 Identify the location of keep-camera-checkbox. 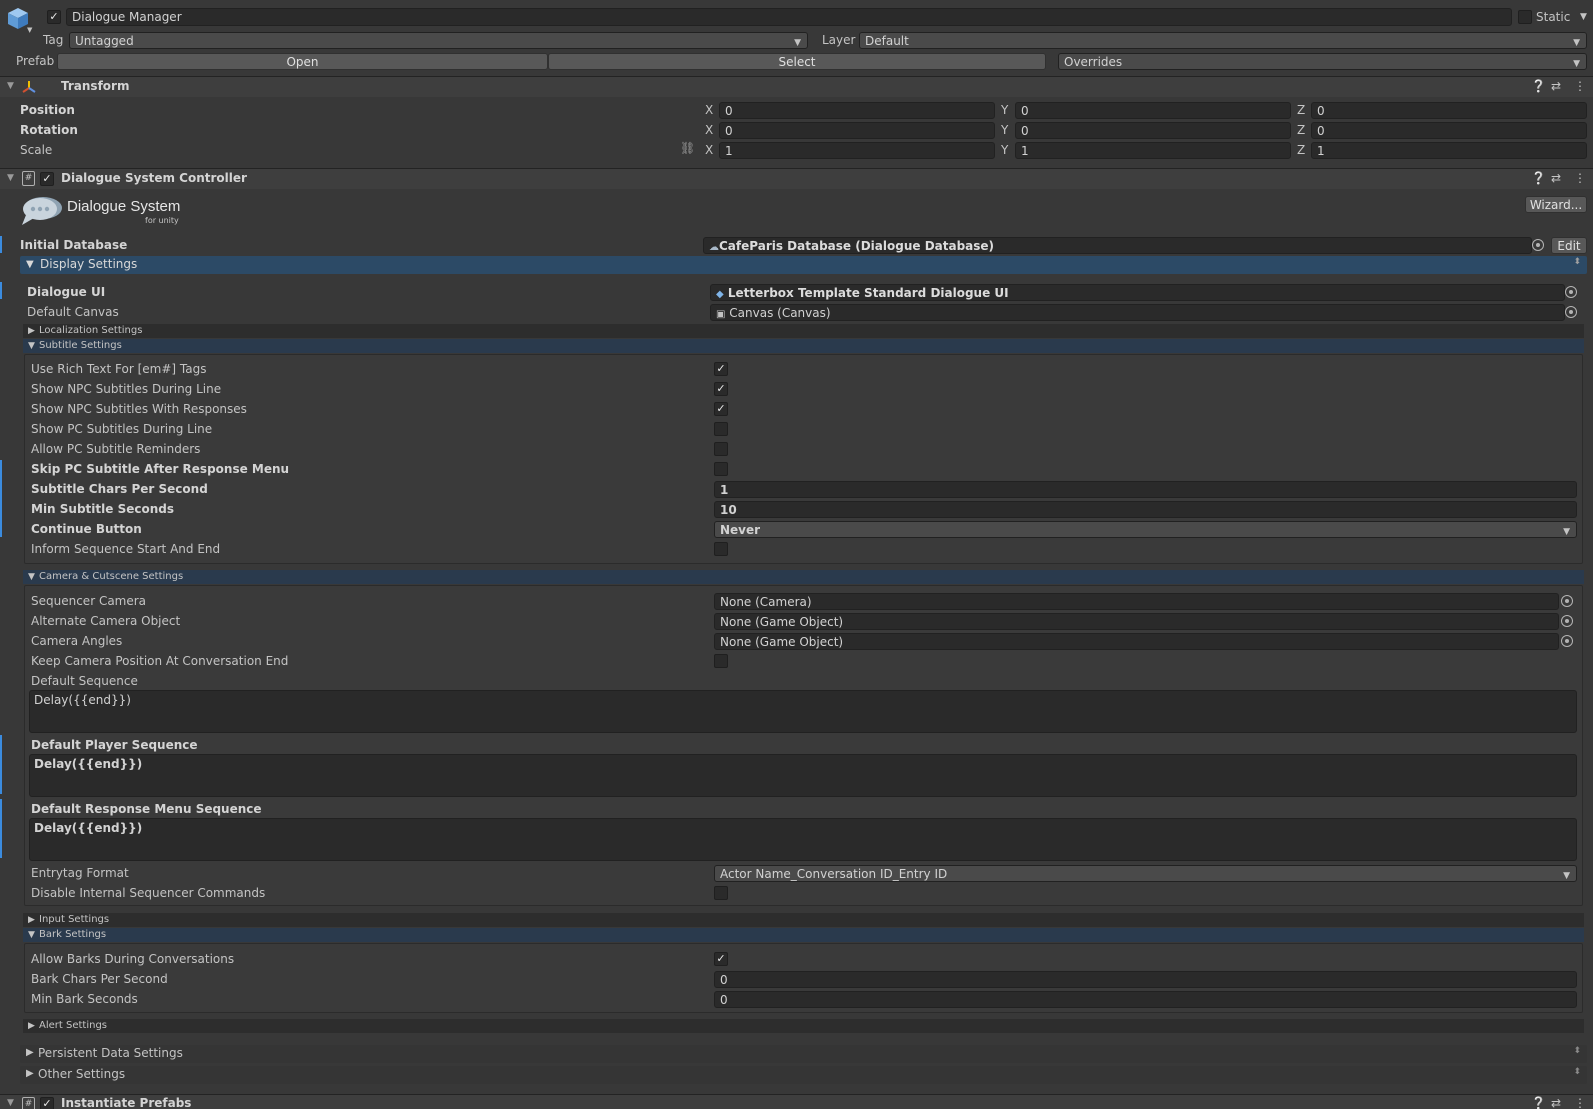
(721, 661).